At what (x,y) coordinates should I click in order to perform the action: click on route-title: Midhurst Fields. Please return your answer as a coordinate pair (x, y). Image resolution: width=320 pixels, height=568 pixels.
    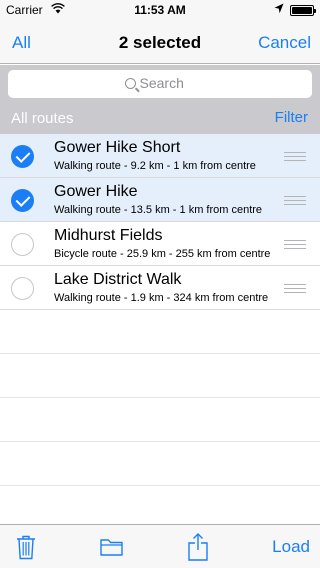
    Looking at the image, I should click on (108, 235).